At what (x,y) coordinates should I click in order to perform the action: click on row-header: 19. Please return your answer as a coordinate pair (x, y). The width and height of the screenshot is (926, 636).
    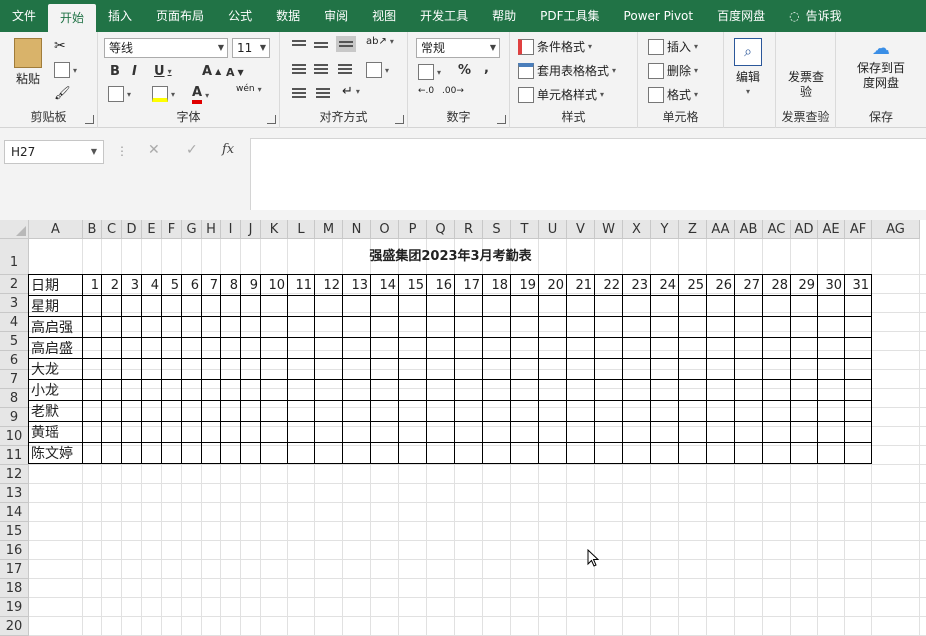
    Looking at the image, I should click on (14, 607).